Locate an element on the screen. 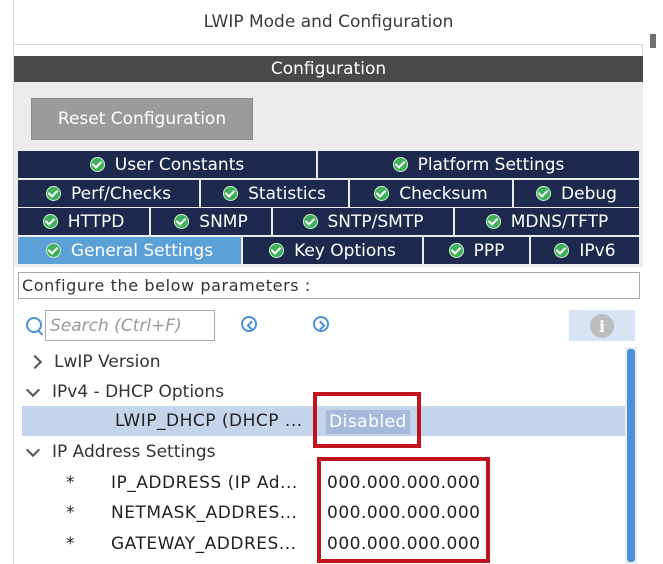 Image resolution: width=663 pixels, height=564 pixels. tree-node-lwip-version: LwIP Version is located at coordinates (94, 362).